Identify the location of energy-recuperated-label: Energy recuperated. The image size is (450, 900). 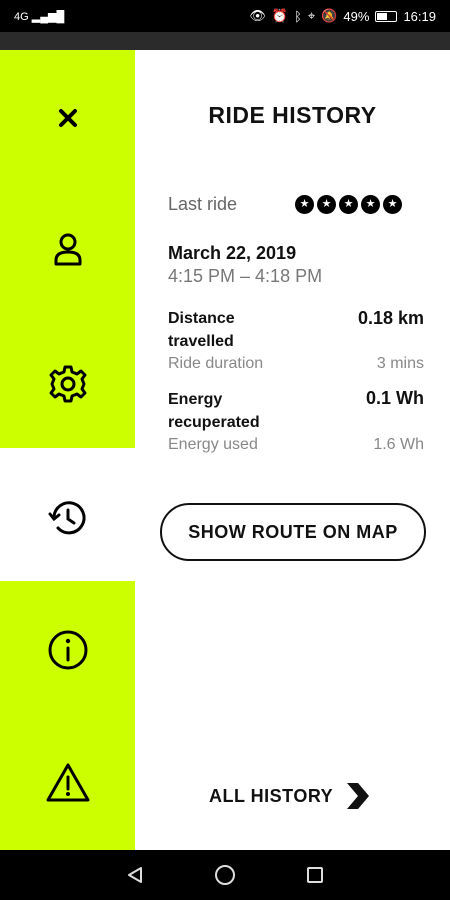
(214, 411).